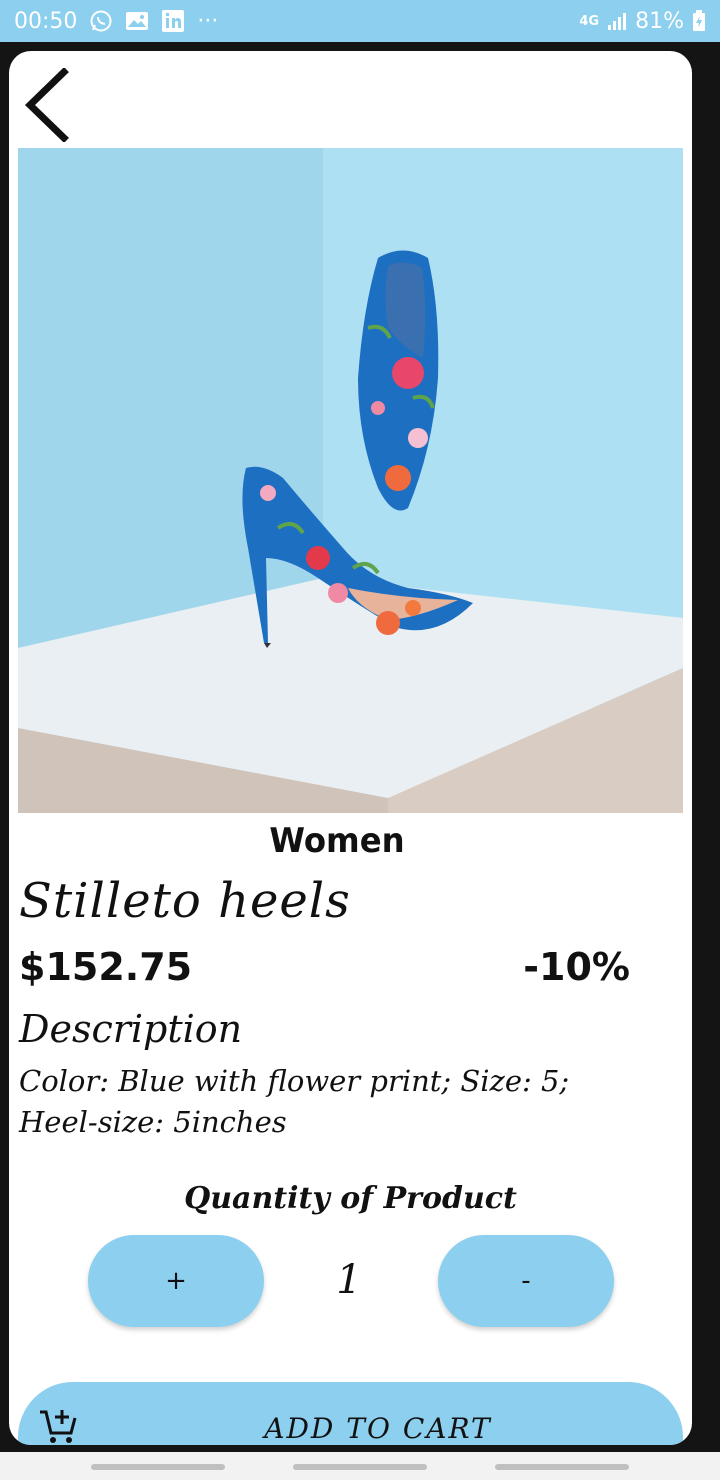  Describe the element at coordinates (208, 21) in the screenshot. I see `status-more: ···` at that location.